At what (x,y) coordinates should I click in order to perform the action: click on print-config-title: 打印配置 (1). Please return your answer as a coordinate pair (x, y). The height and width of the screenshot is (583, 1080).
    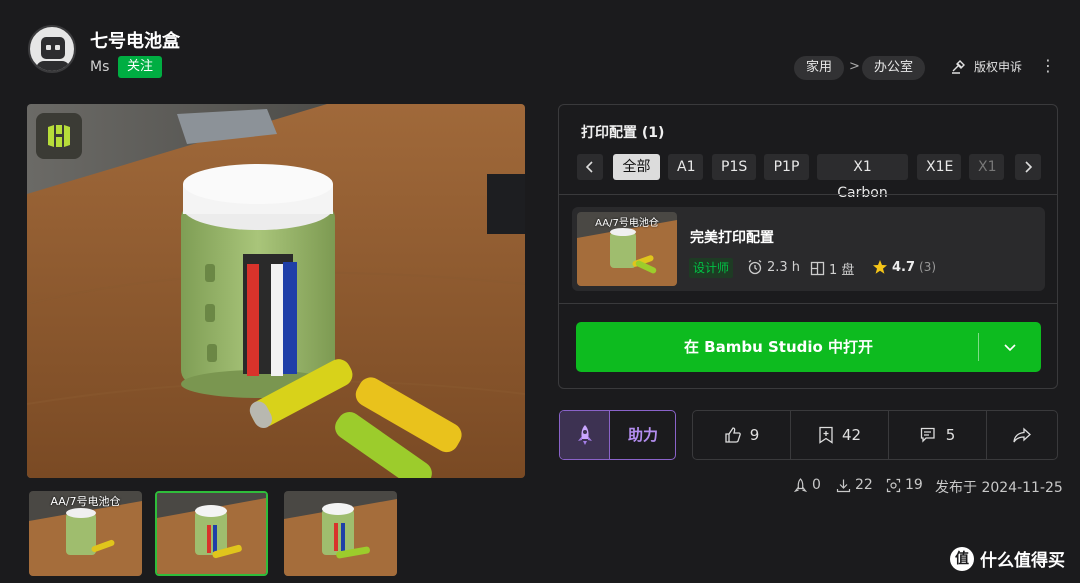
    Looking at the image, I should click on (623, 133).